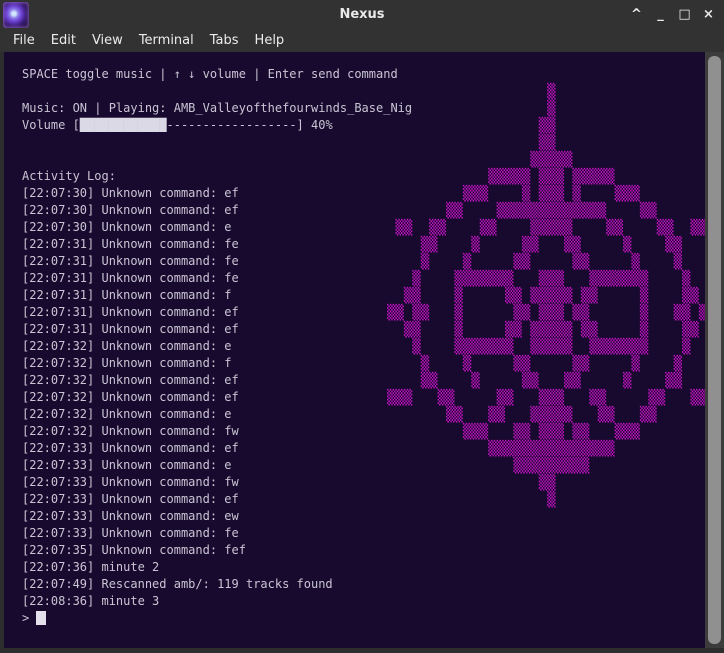  Describe the element at coordinates (127, 295) in the screenshot. I see `log-line: [22:07:31] Unknown command: f` at that location.